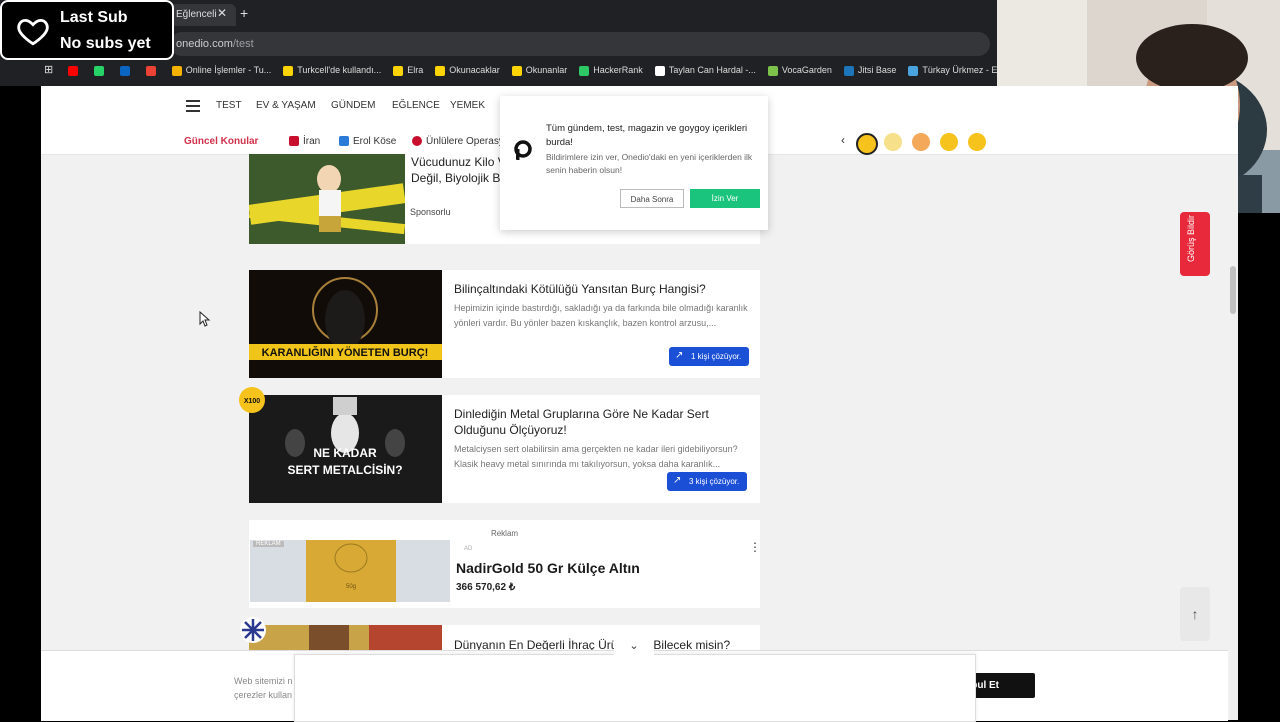  What do you see at coordinates (415, 70) in the screenshot?
I see `bookmark-label: Elra` at bounding box center [415, 70].